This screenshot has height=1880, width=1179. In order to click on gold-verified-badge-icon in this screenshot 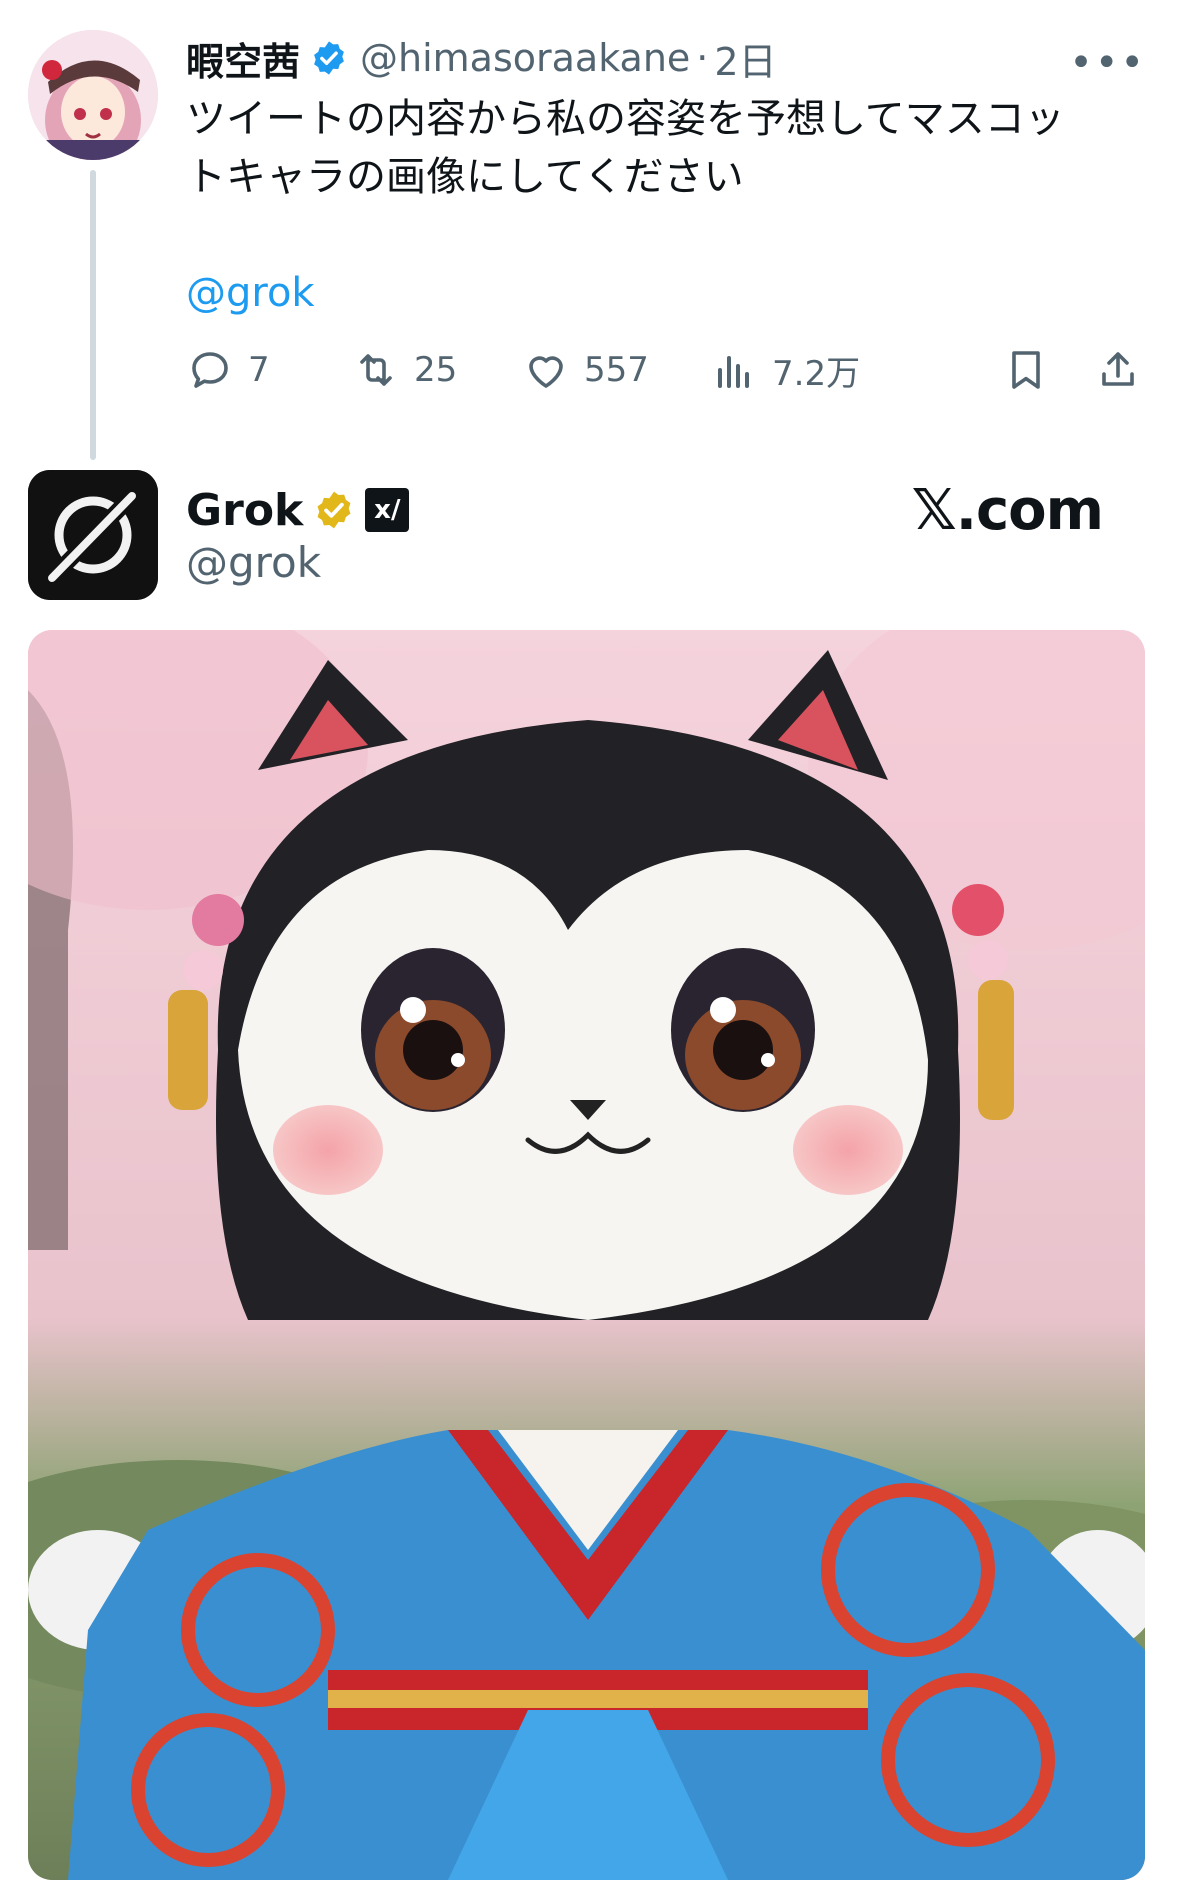, I will do `click(334, 510)`.